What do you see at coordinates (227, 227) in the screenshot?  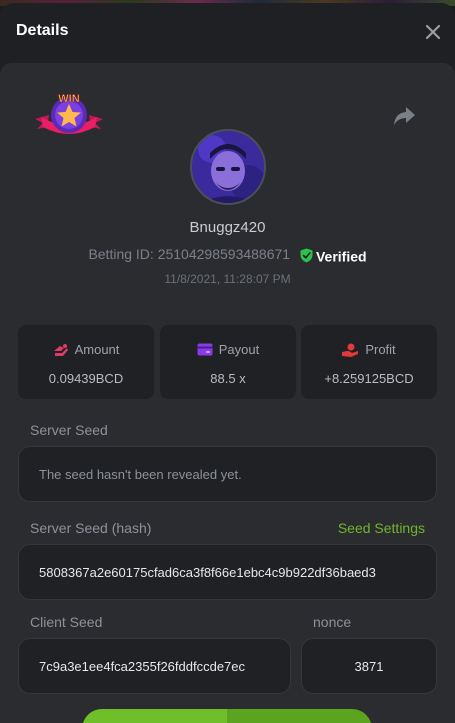 I see `username: Bnuggz420` at bounding box center [227, 227].